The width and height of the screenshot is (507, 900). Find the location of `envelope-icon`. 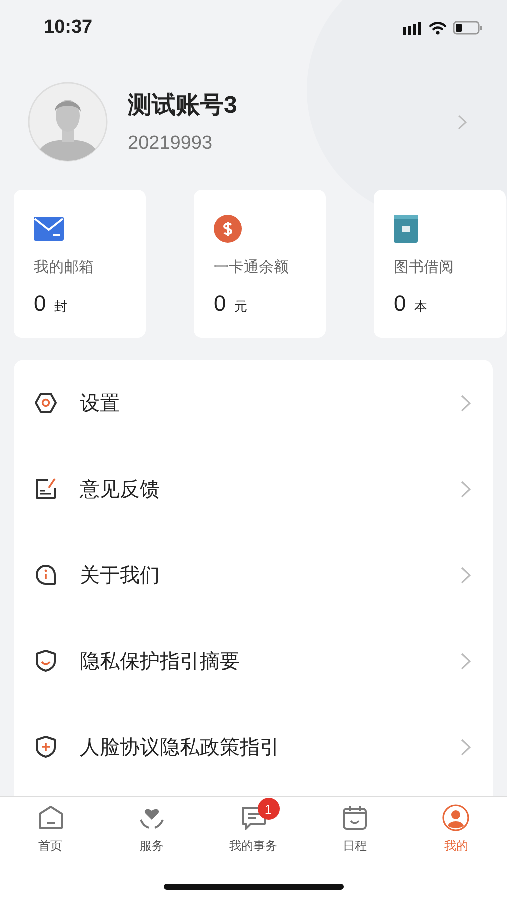

envelope-icon is located at coordinates (49, 229).